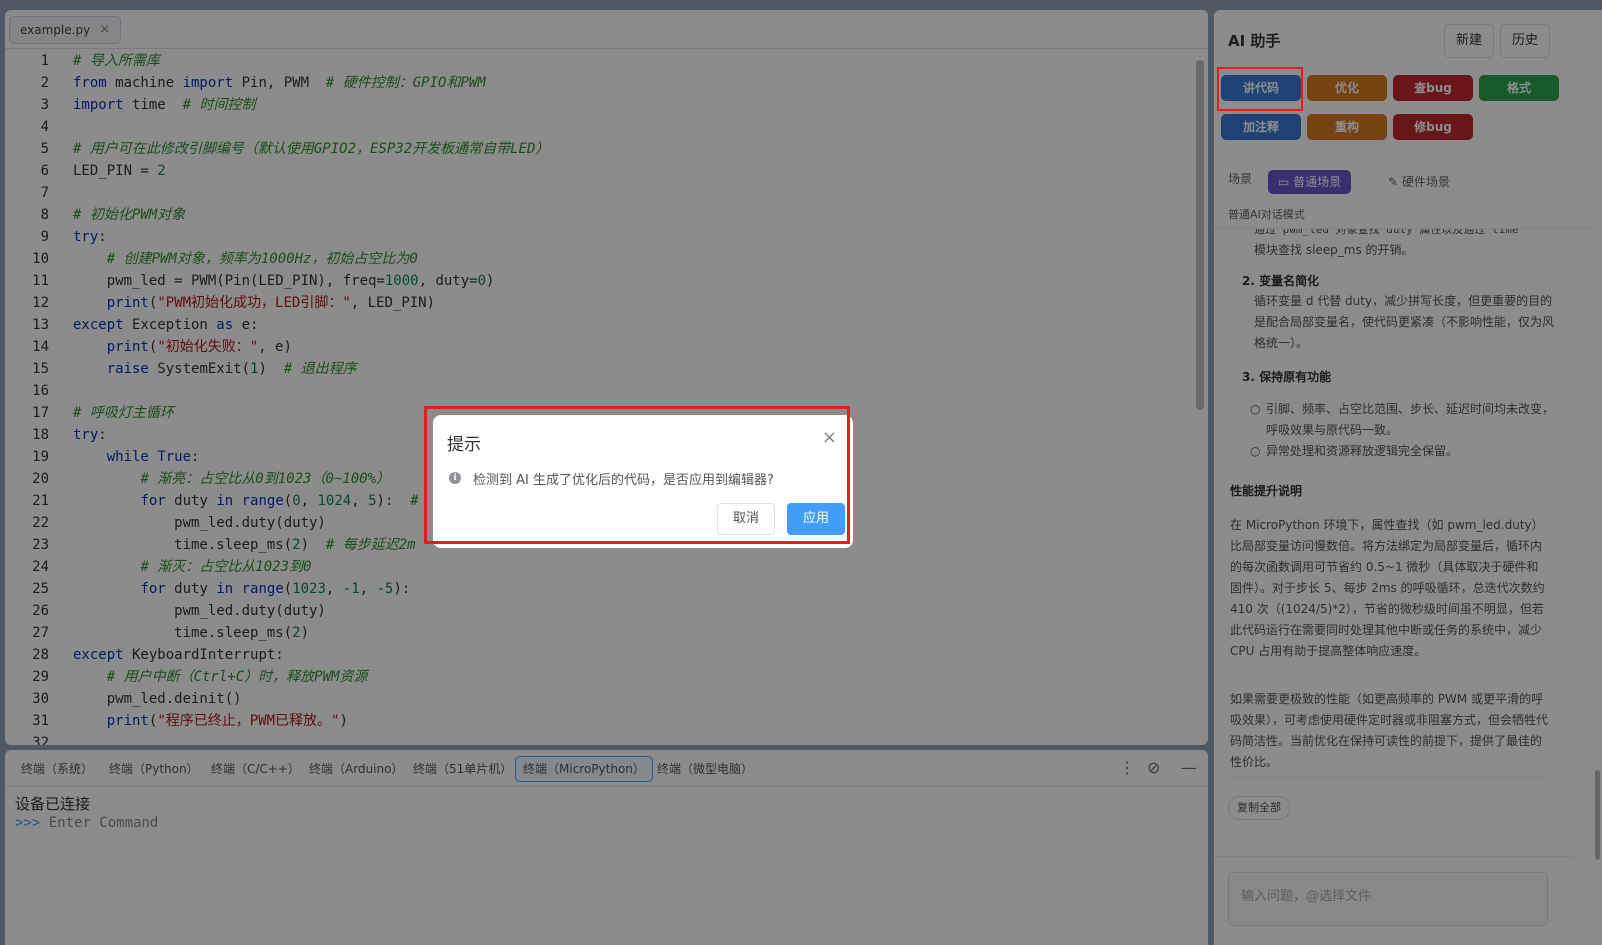 The height and width of the screenshot is (945, 1602). Describe the element at coordinates (1260, 89) in the screenshot. I see `highlight-box-explain` at that location.